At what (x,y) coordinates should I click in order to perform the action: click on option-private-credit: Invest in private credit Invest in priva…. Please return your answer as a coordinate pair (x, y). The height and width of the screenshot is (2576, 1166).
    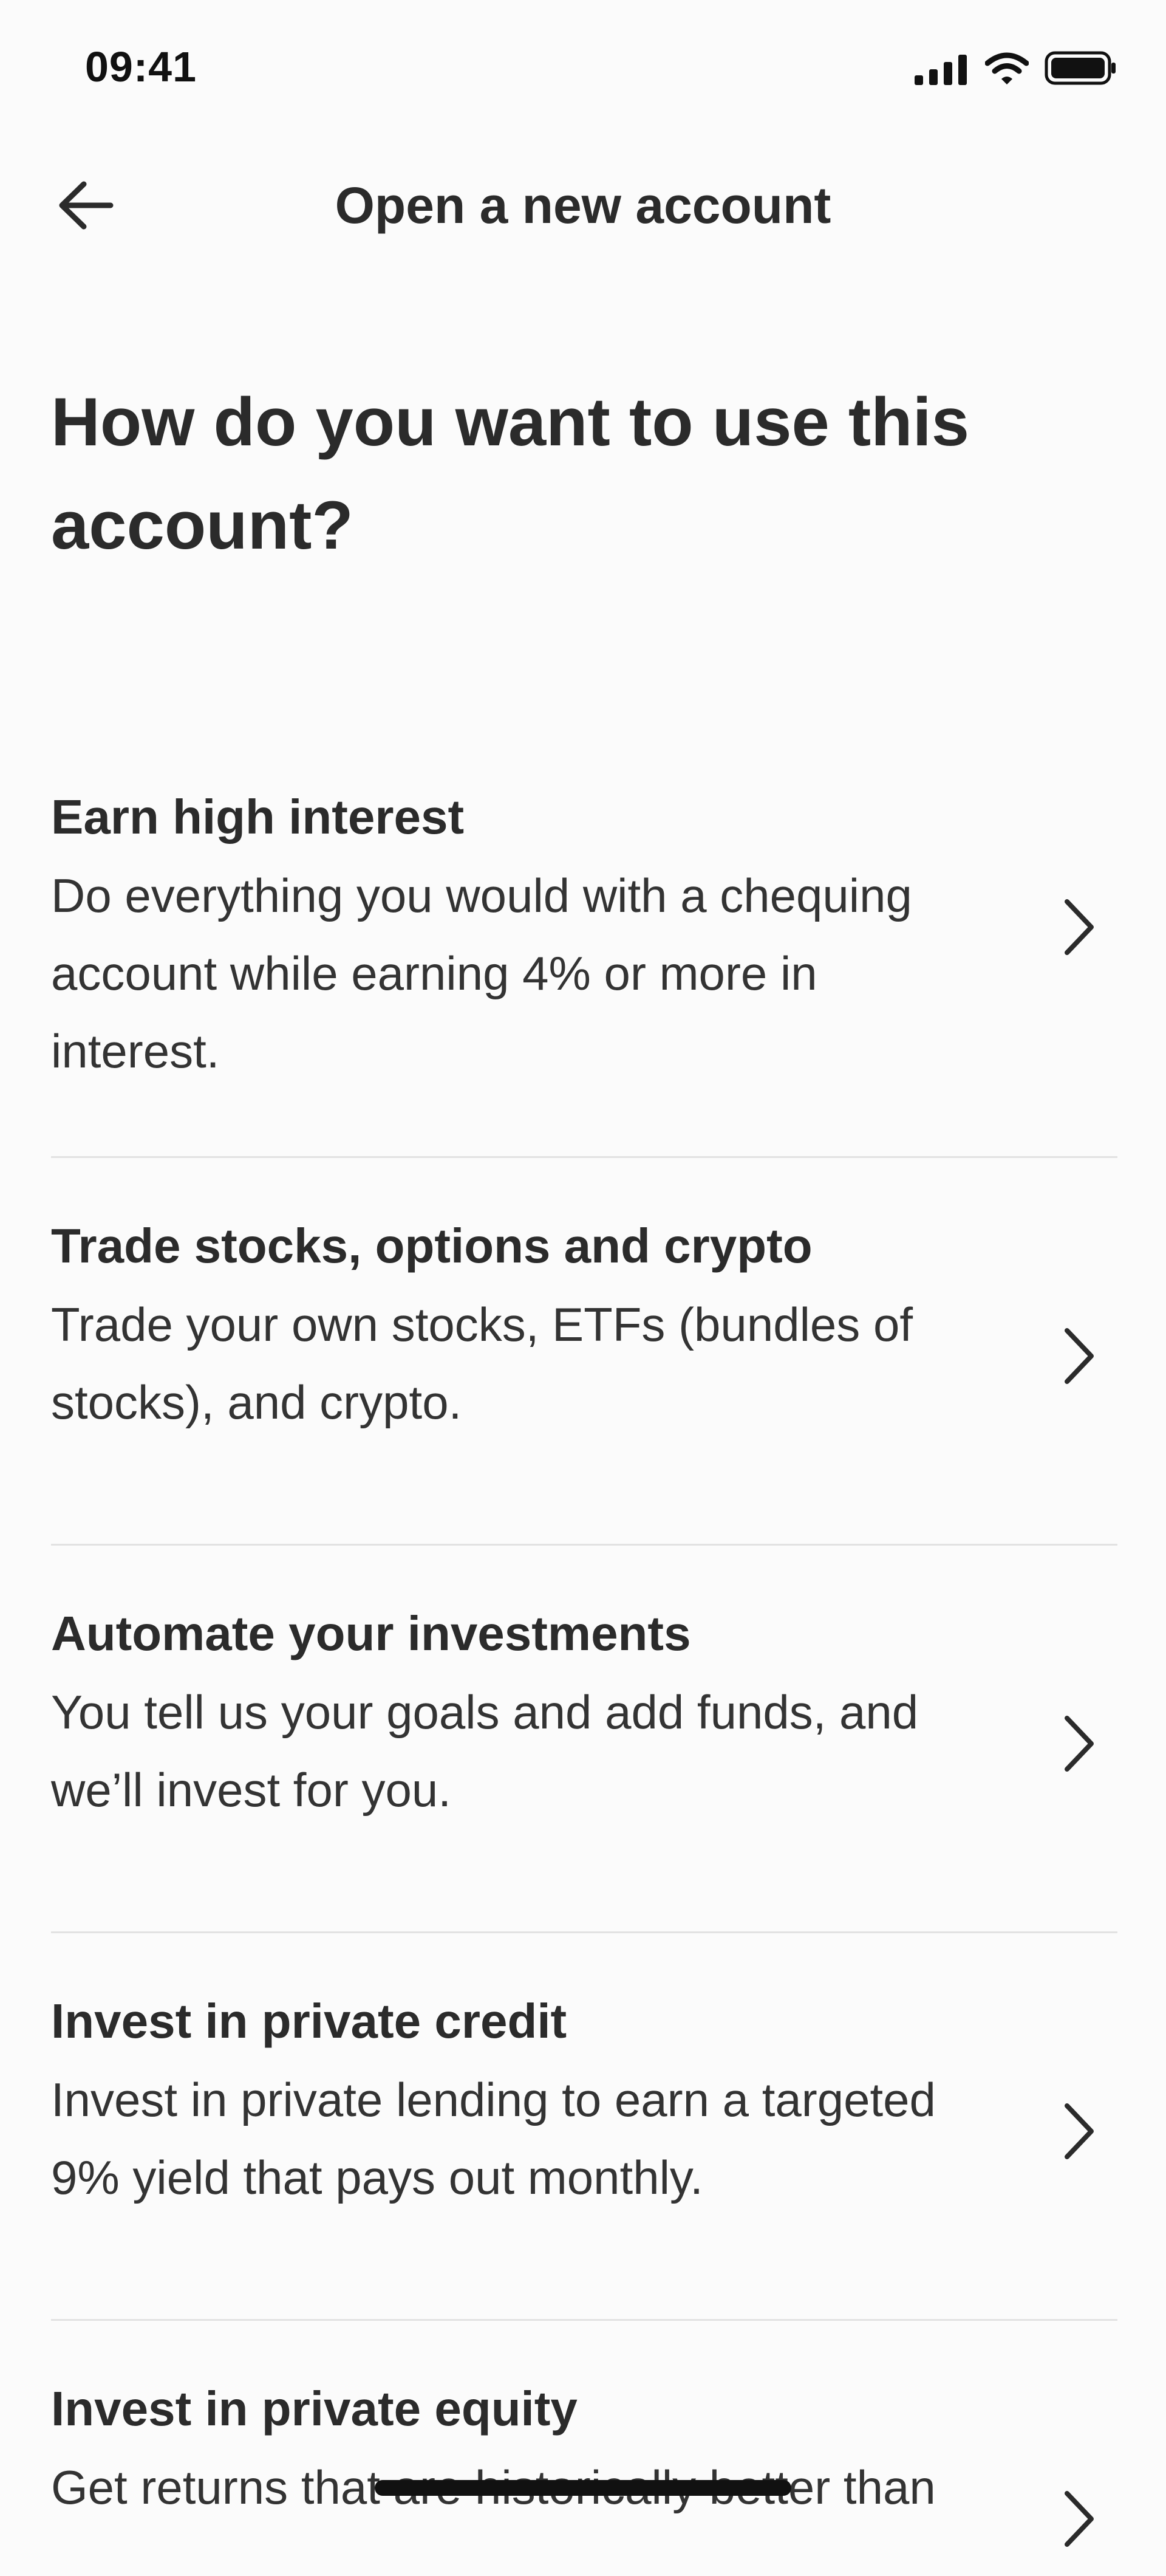
    Looking at the image, I should click on (584, 2127).